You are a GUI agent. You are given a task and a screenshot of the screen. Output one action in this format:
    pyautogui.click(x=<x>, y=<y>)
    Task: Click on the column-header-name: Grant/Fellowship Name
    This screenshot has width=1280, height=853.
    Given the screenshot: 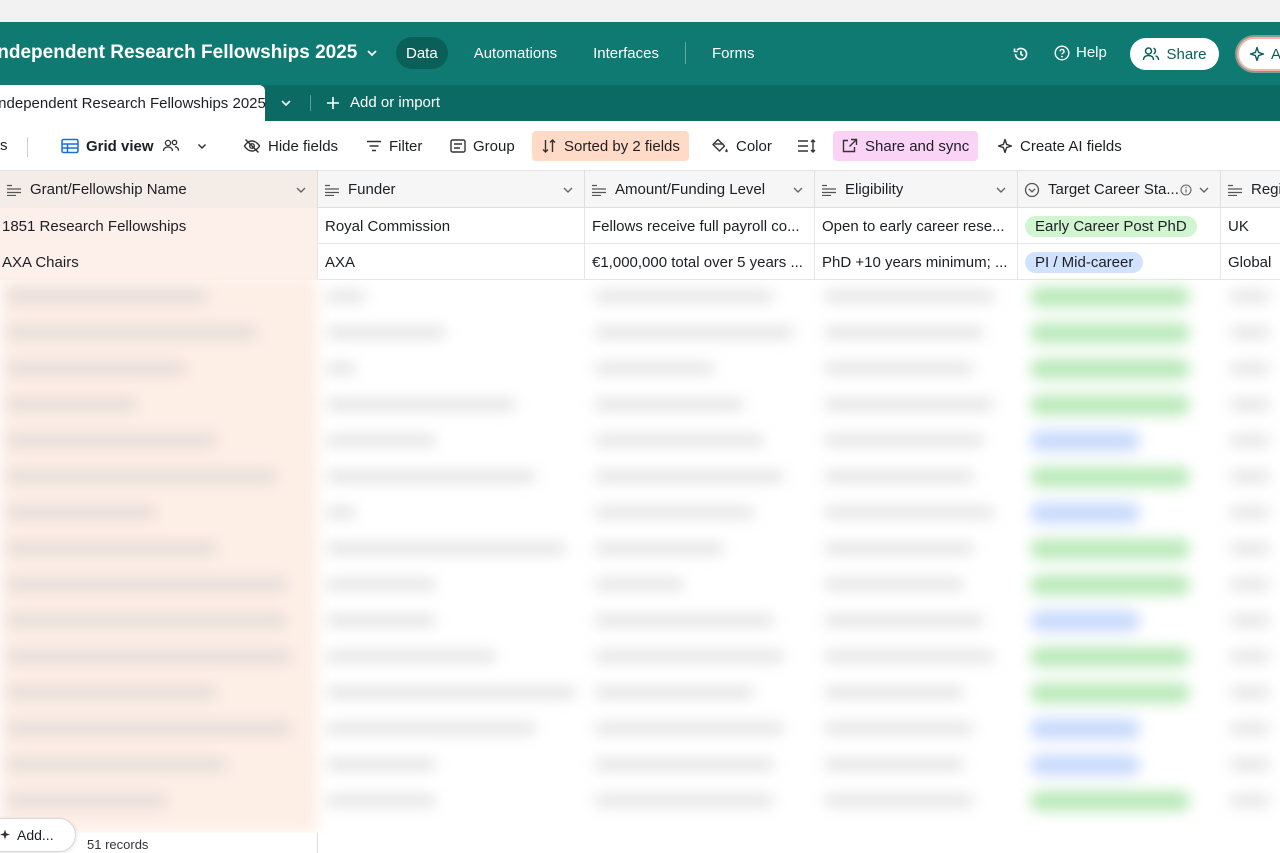 What is the action you would take?
    pyautogui.click(x=159, y=189)
    